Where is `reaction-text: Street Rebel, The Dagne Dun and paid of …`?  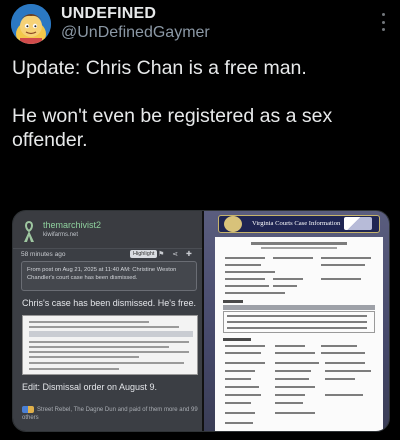
reaction-text: Street Rebel, The Dagne Dun and paid of … is located at coordinates (110, 414).